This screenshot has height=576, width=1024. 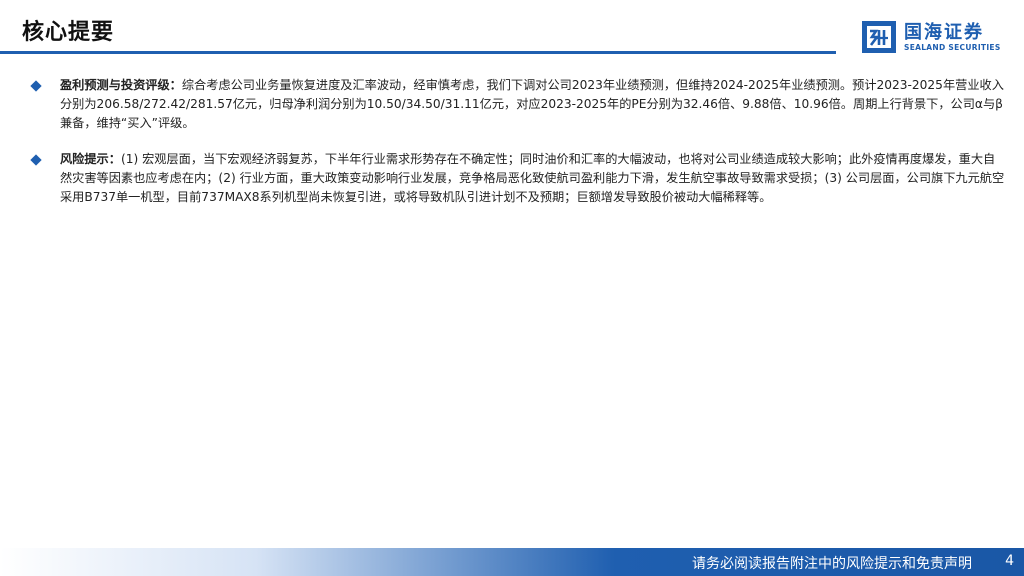 What do you see at coordinates (952, 47) in the screenshot?
I see `logo-english-name: SEALAND SECURITIES` at bounding box center [952, 47].